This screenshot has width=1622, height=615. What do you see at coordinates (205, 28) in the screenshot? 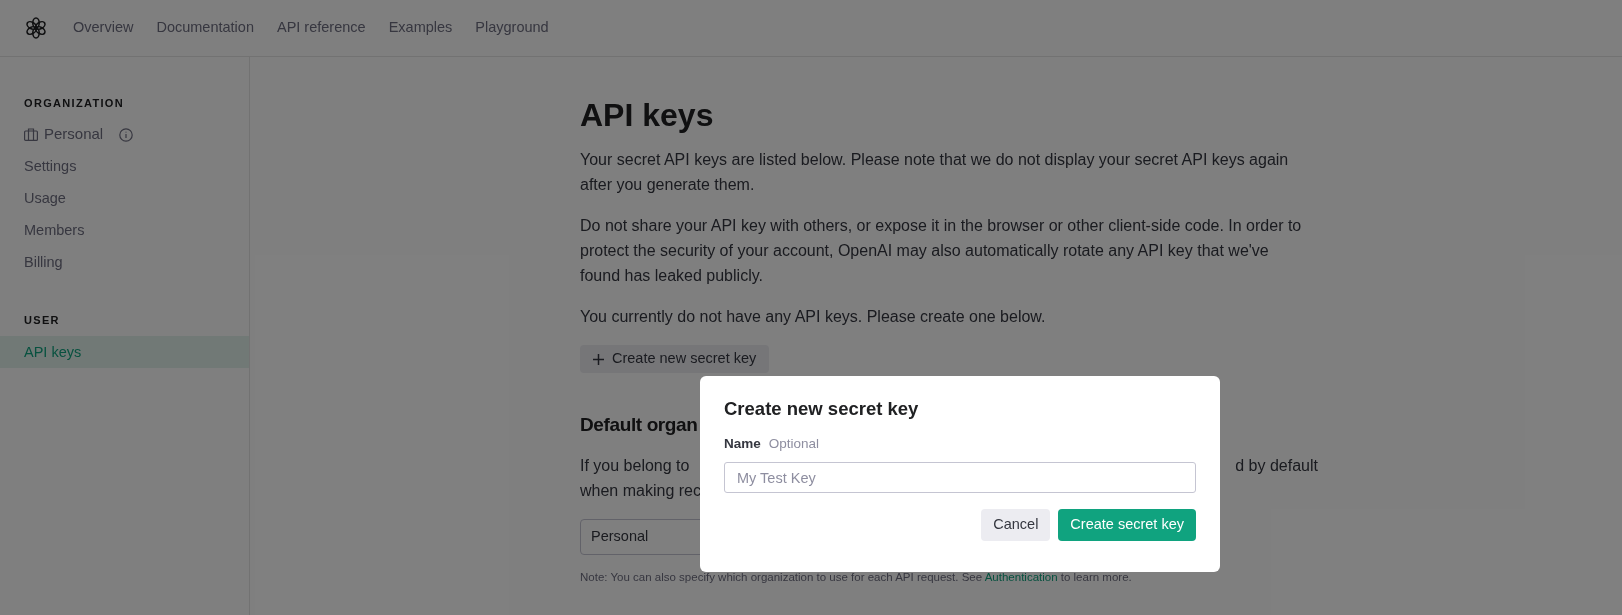
I see `nav-link: Documentation` at bounding box center [205, 28].